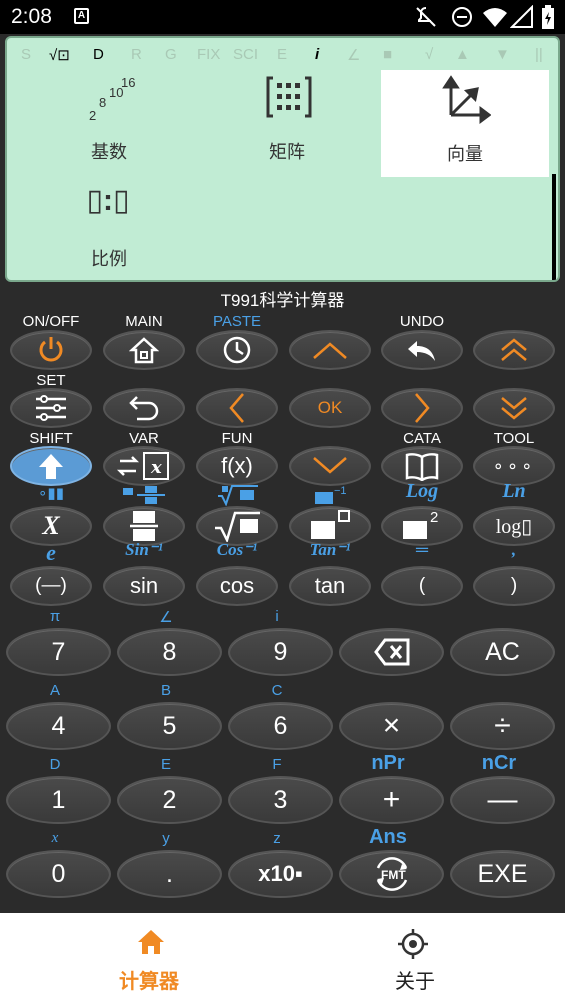  What do you see at coordinates (514, 526) in the screenshot?
I see `log-base-button-text: log▯` at bounding box center [514, 526].